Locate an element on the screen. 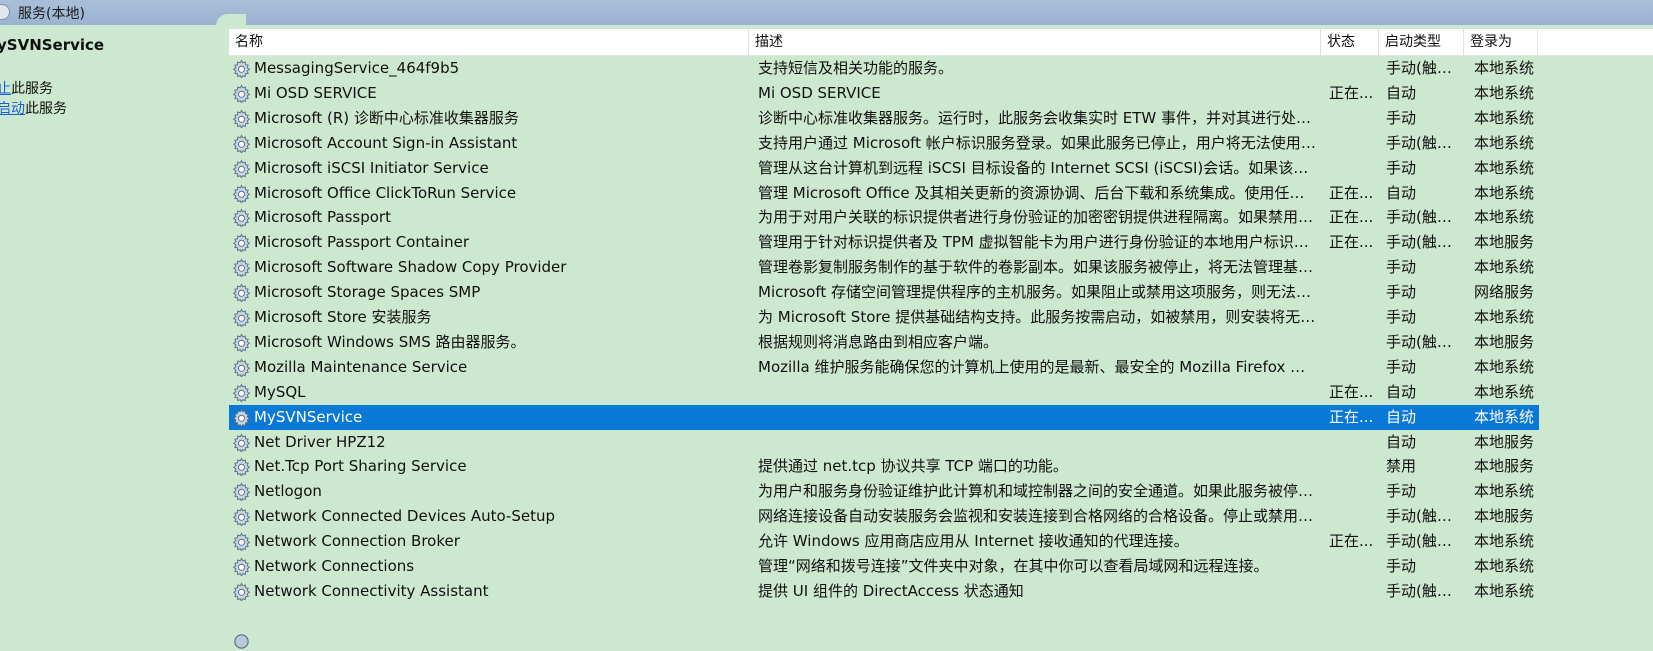 The image size is (1653, 651). column-header-description: 描述 is located at coordinates (1035, 42).